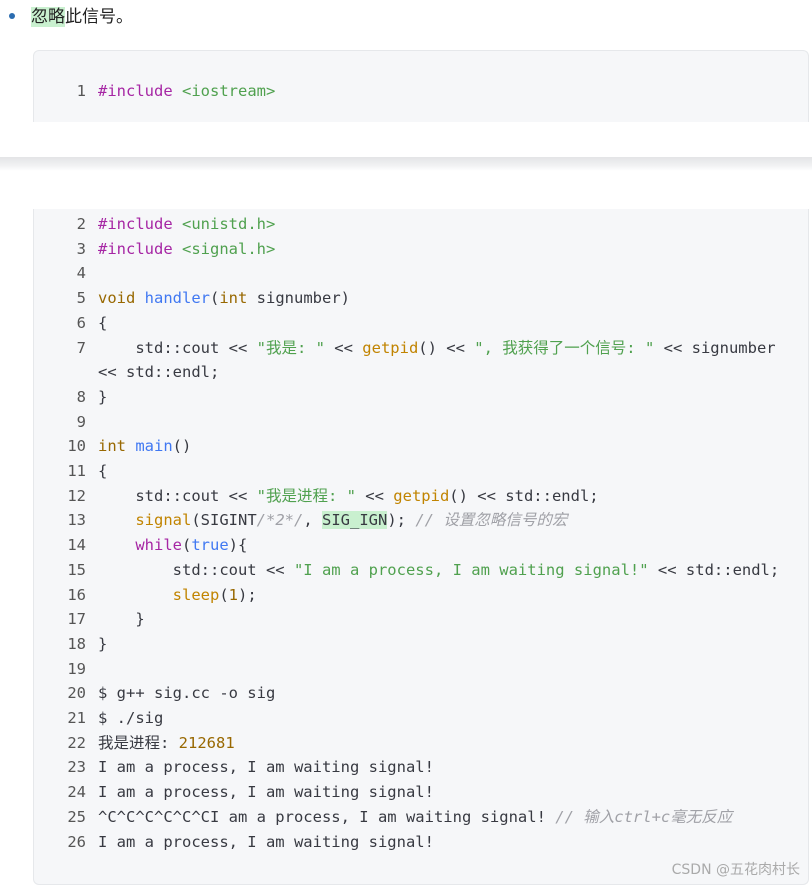 This screenshot has width=812, height=885. I want to click on code-token: $ g++ sig.cc -o sig, so click(187, 693).